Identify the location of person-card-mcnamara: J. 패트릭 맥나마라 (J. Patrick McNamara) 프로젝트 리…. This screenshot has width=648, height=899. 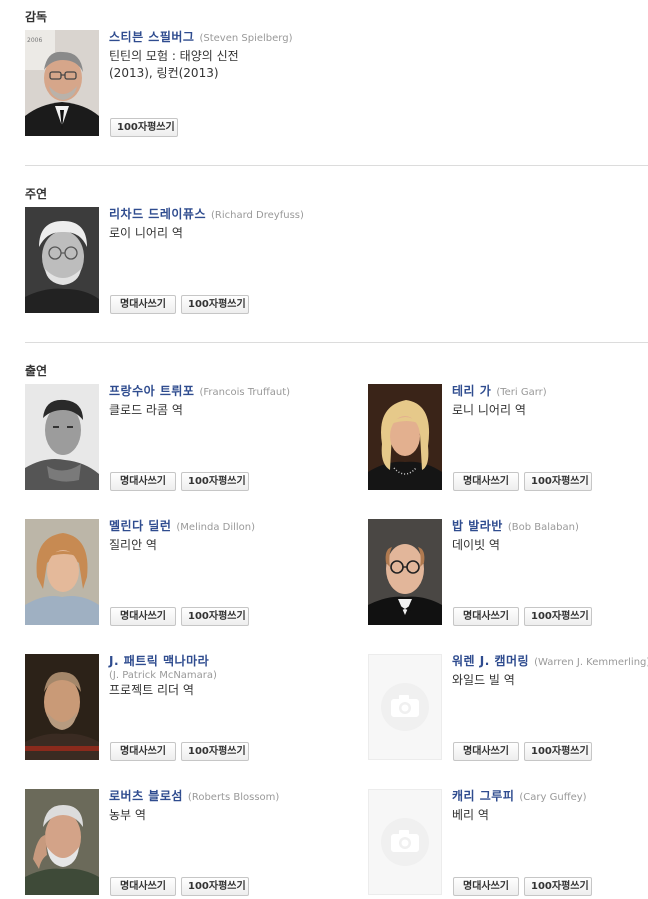
(165, 708).